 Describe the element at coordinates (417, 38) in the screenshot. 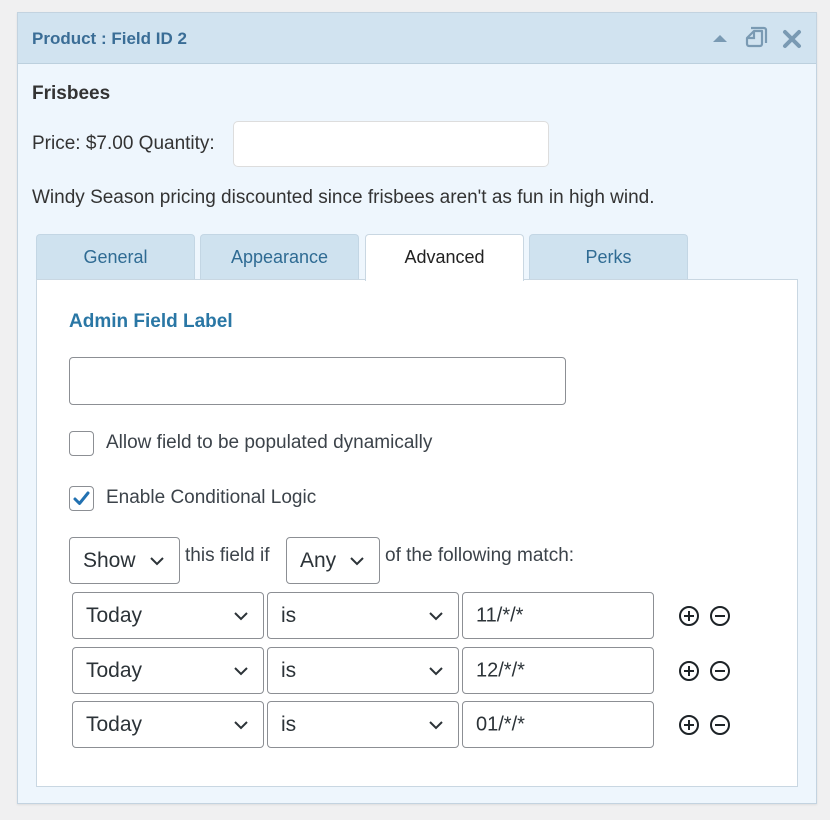

I see `panel-header: Product : Field ID 2` at that location.